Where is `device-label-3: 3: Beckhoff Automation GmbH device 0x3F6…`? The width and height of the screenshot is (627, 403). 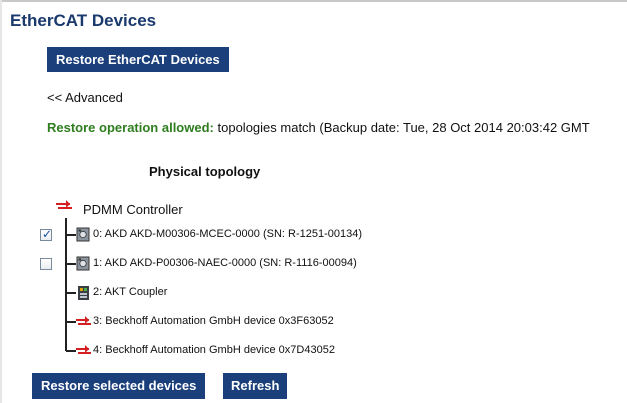 device-label-3: 3: Beckhoff Automation GmbH device 0x3F6… is located at coordinates (213, 321).